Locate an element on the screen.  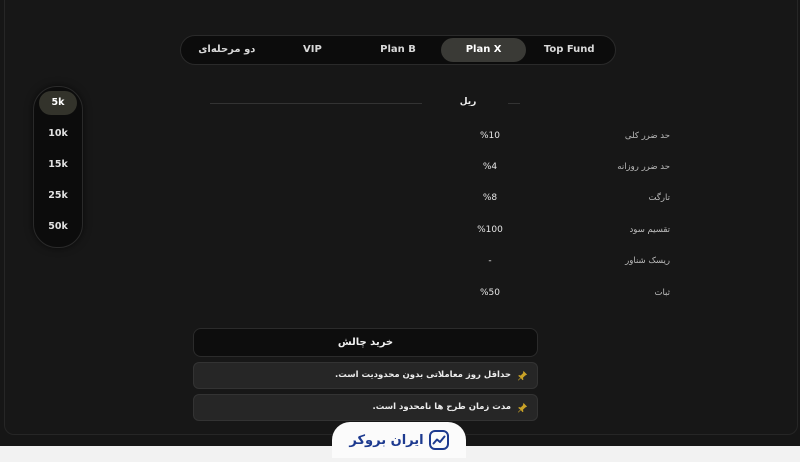
rule-value: %4 is located at coordinates (490, 167).